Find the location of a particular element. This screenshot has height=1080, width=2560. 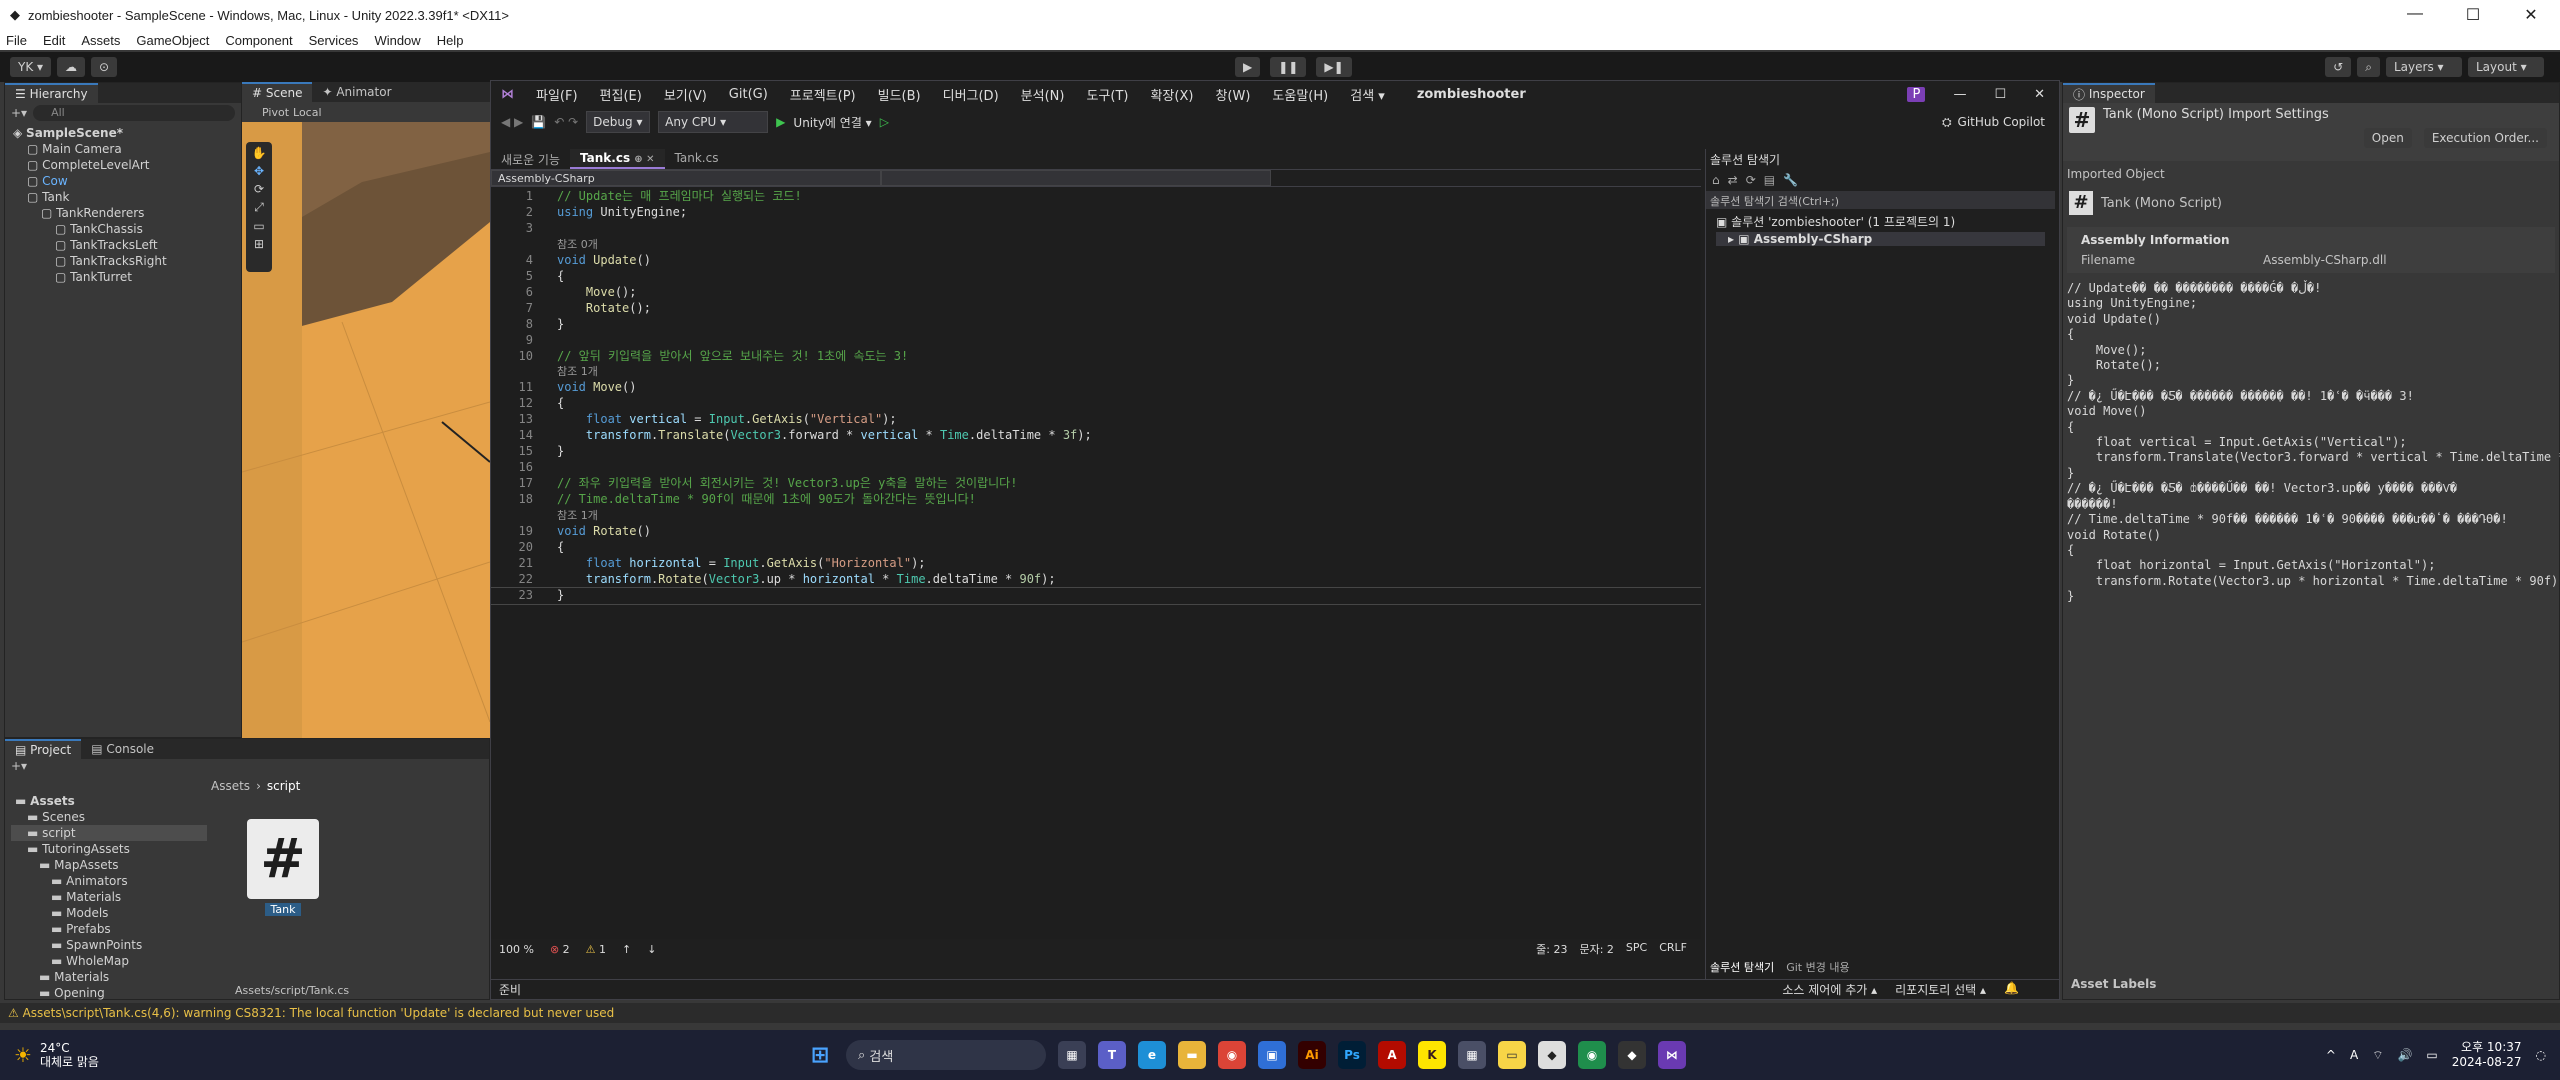

project-folder: ▬ TutoringAssets is located at coordinates (109, 849).